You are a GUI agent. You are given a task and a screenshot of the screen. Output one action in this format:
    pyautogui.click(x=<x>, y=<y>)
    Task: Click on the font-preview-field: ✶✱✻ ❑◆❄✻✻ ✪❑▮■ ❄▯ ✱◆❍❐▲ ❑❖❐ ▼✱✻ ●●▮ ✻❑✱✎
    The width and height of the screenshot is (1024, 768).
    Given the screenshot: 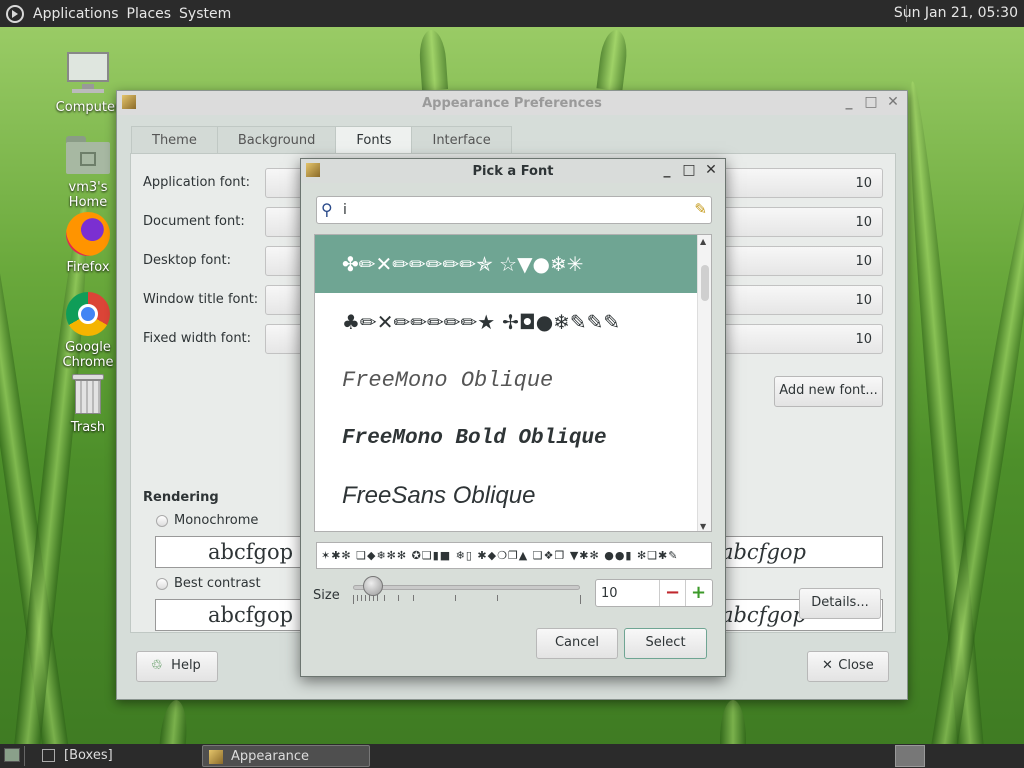 What is the action you would take?
    pyautogui.click(x=514, y=555)
    